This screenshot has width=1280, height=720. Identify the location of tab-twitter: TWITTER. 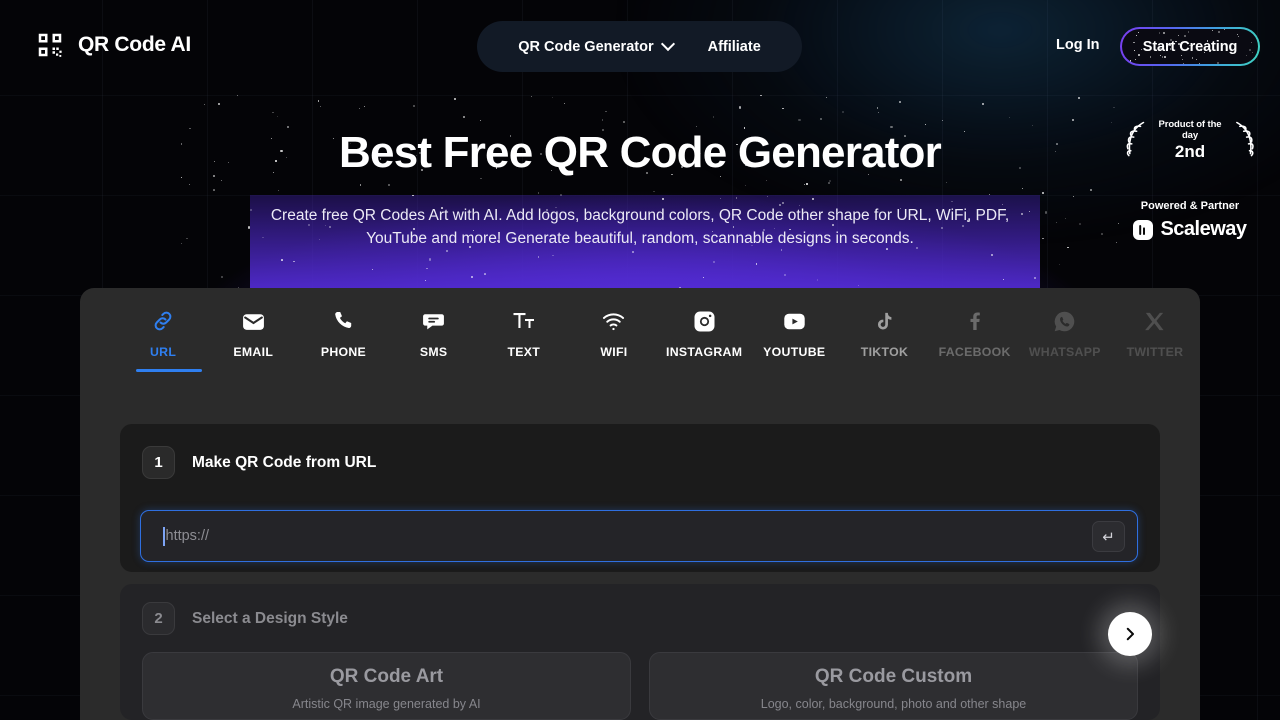
(1155, 323).